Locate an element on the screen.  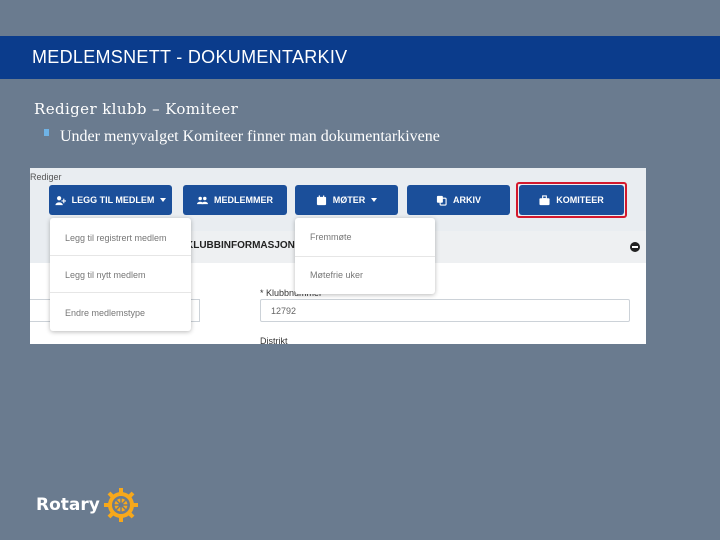
meetings-label: MØTER is located at coordinates (349, 200).